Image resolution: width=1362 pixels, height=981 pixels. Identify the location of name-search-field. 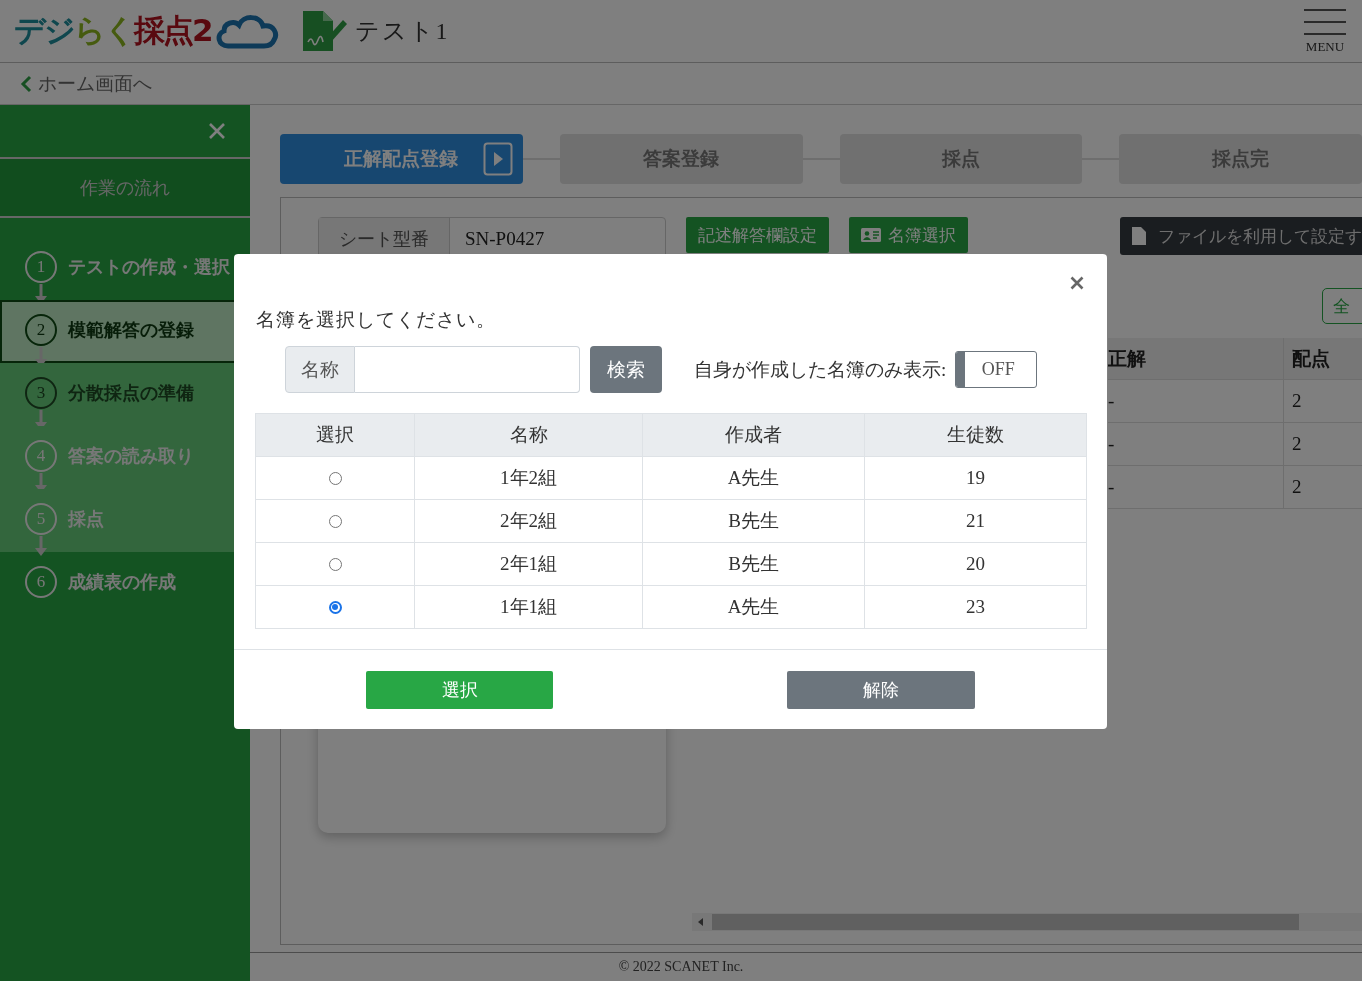
(467, 369).